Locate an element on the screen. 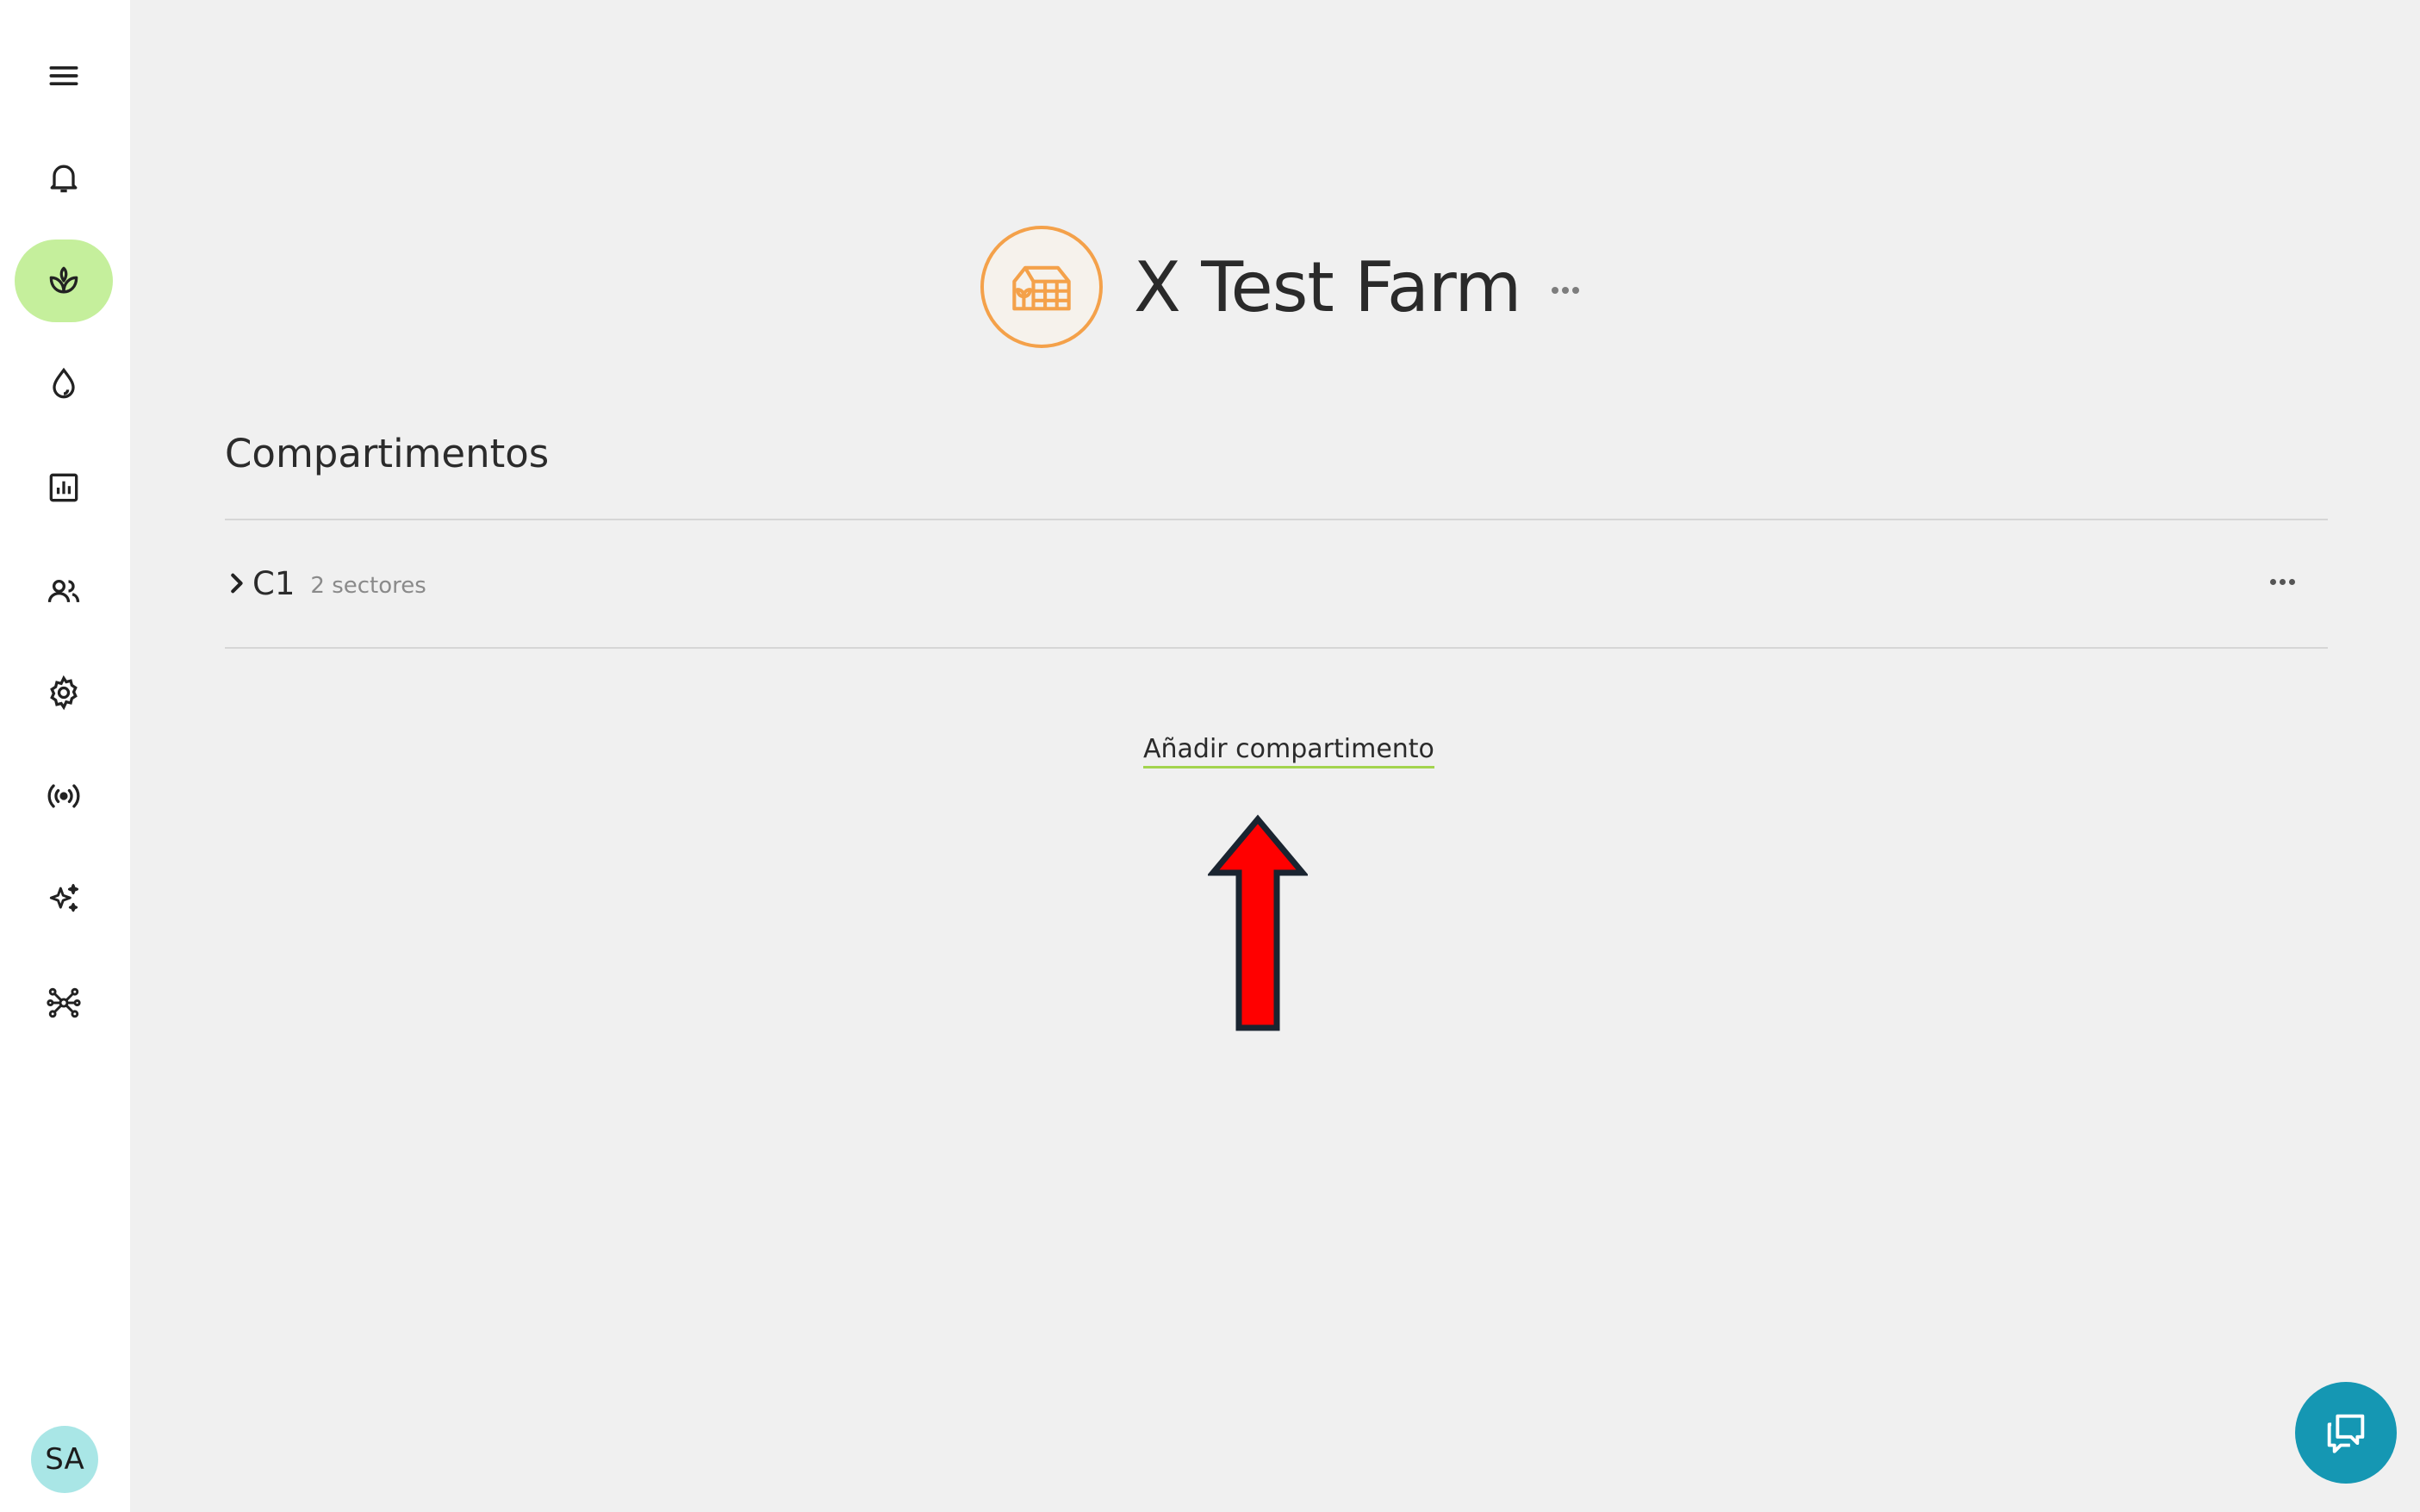 The width and height of the screenshot is (2420, 1512). nav-crops is located at coordinates (64, 281).